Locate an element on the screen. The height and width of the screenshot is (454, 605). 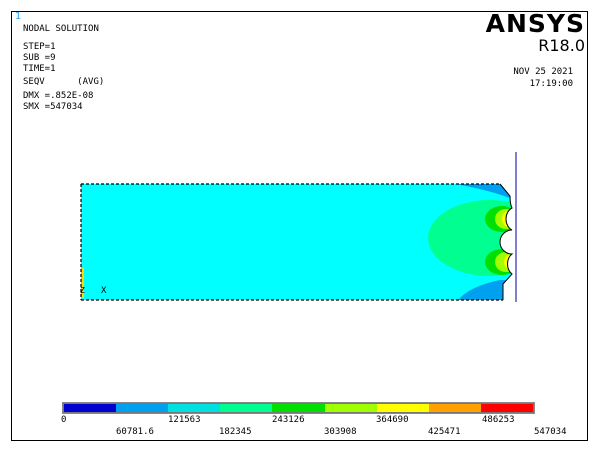
contour-orange-upper is located at coordinates (509, 219).